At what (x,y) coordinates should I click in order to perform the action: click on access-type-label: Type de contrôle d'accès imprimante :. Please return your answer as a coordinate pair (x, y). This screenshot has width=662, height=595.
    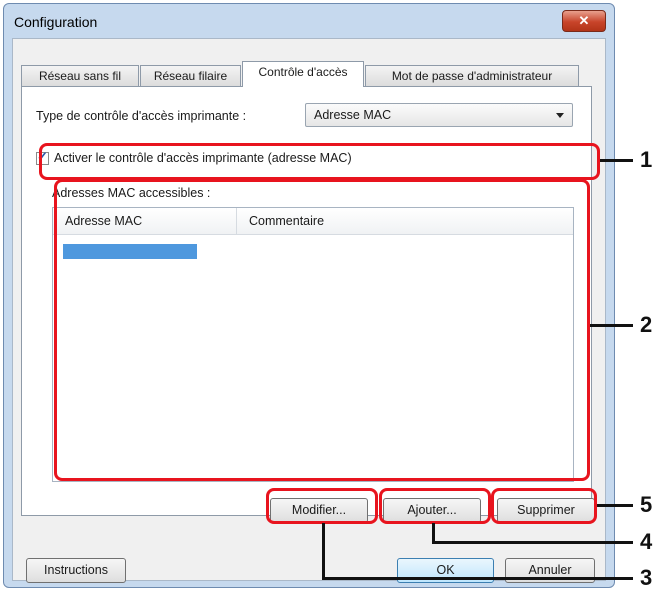
    Looking at the image, I should click on (141, 116).